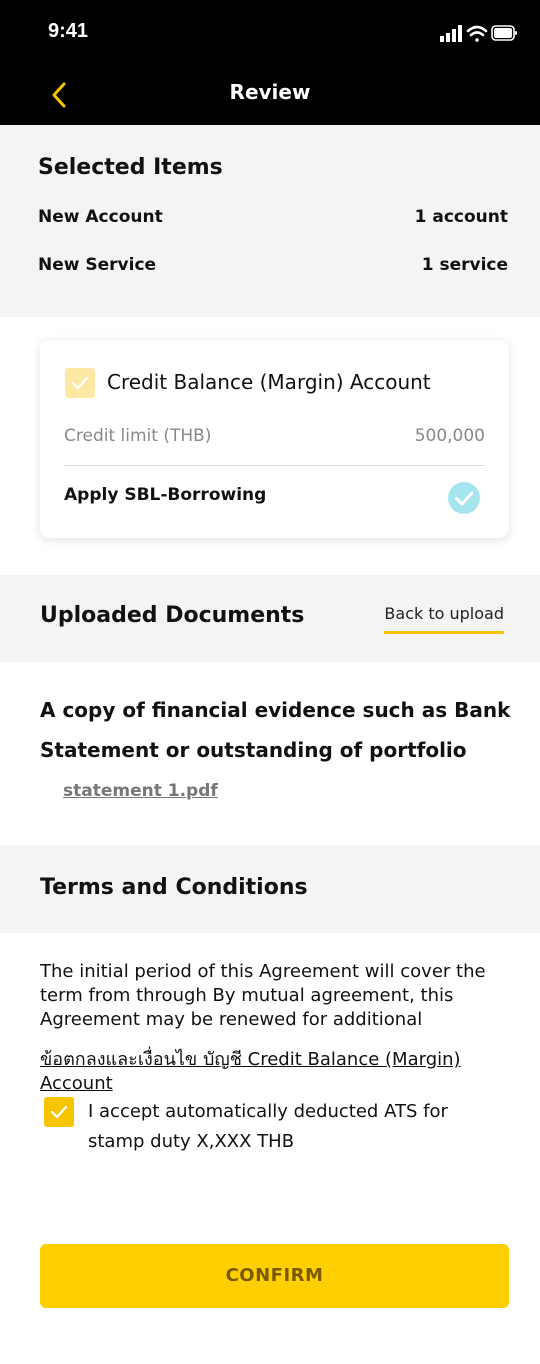  Describe the element at coordinates (449, 436) in the screenshot. I see `credit-limit-value: 500,000` at that location.